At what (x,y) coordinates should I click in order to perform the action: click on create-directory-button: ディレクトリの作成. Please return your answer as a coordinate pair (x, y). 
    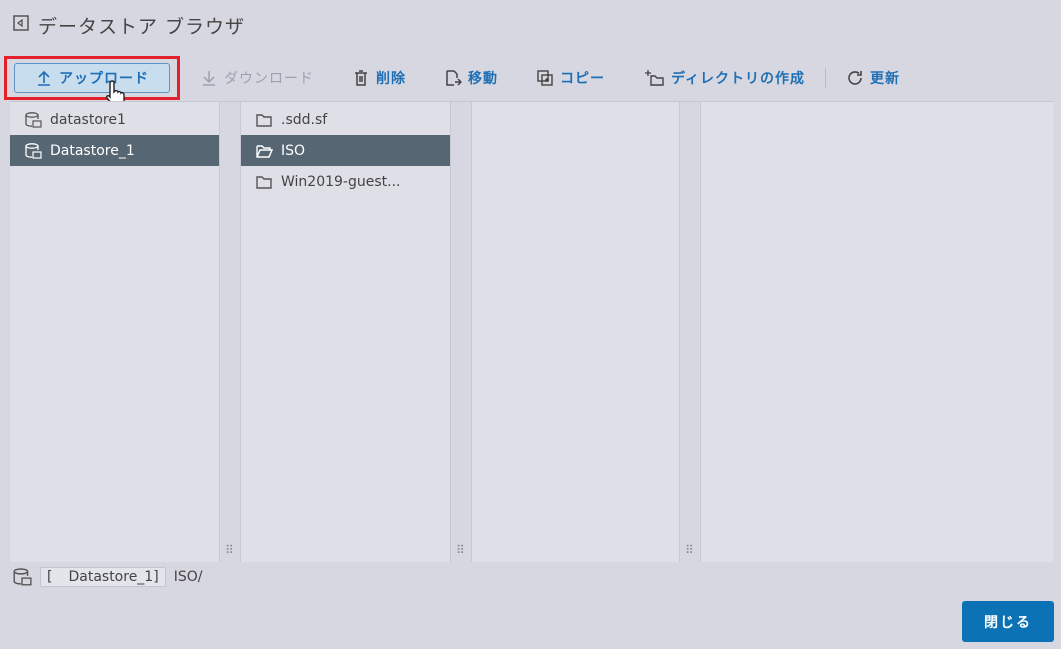
    Looking at the image, I should click on (724, 78).